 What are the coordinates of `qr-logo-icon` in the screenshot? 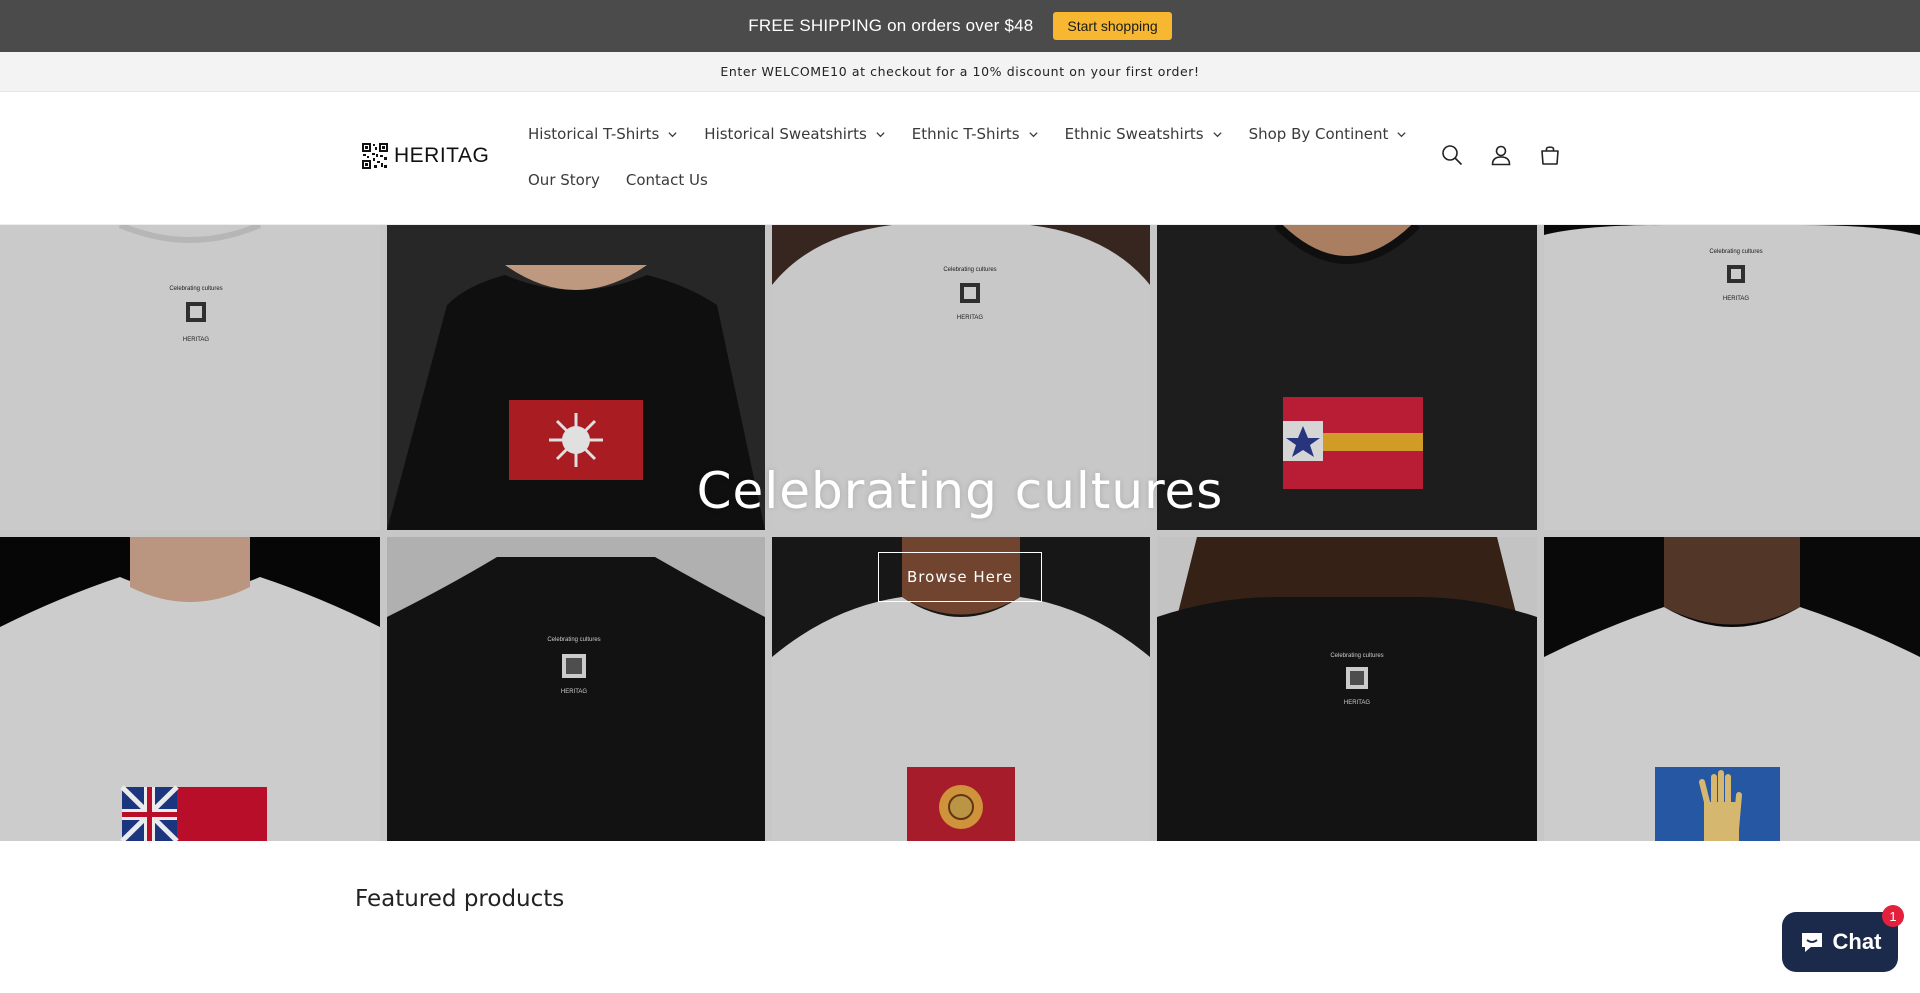 It's located at (375, 156).